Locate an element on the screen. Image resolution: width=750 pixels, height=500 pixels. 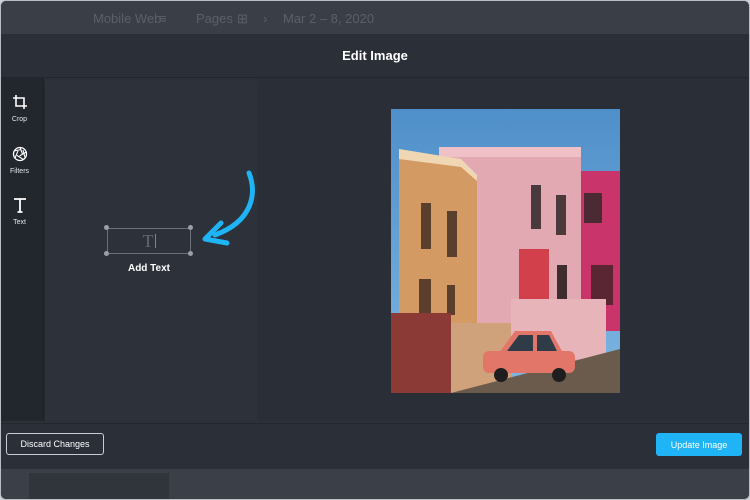
add-text-box: T is located at coordinates (149, 241).